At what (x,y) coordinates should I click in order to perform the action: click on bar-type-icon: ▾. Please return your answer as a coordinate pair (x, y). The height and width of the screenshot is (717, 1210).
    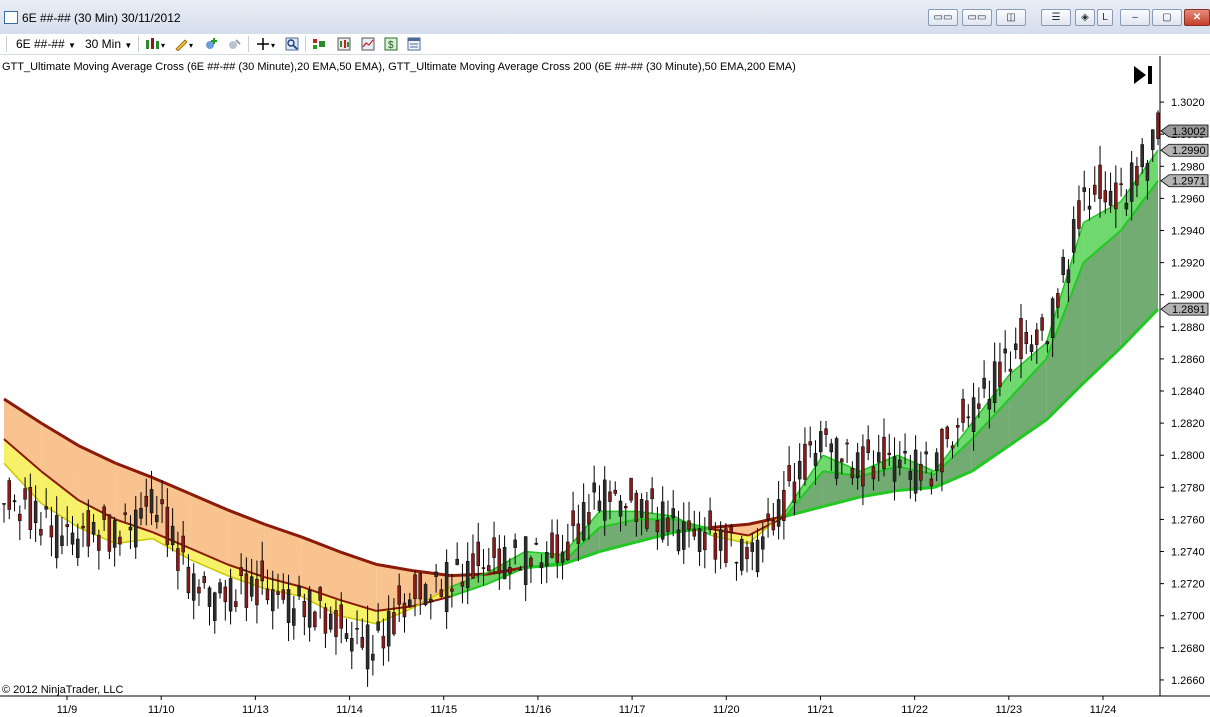
    Looking at the image, I should click on (156, 44).